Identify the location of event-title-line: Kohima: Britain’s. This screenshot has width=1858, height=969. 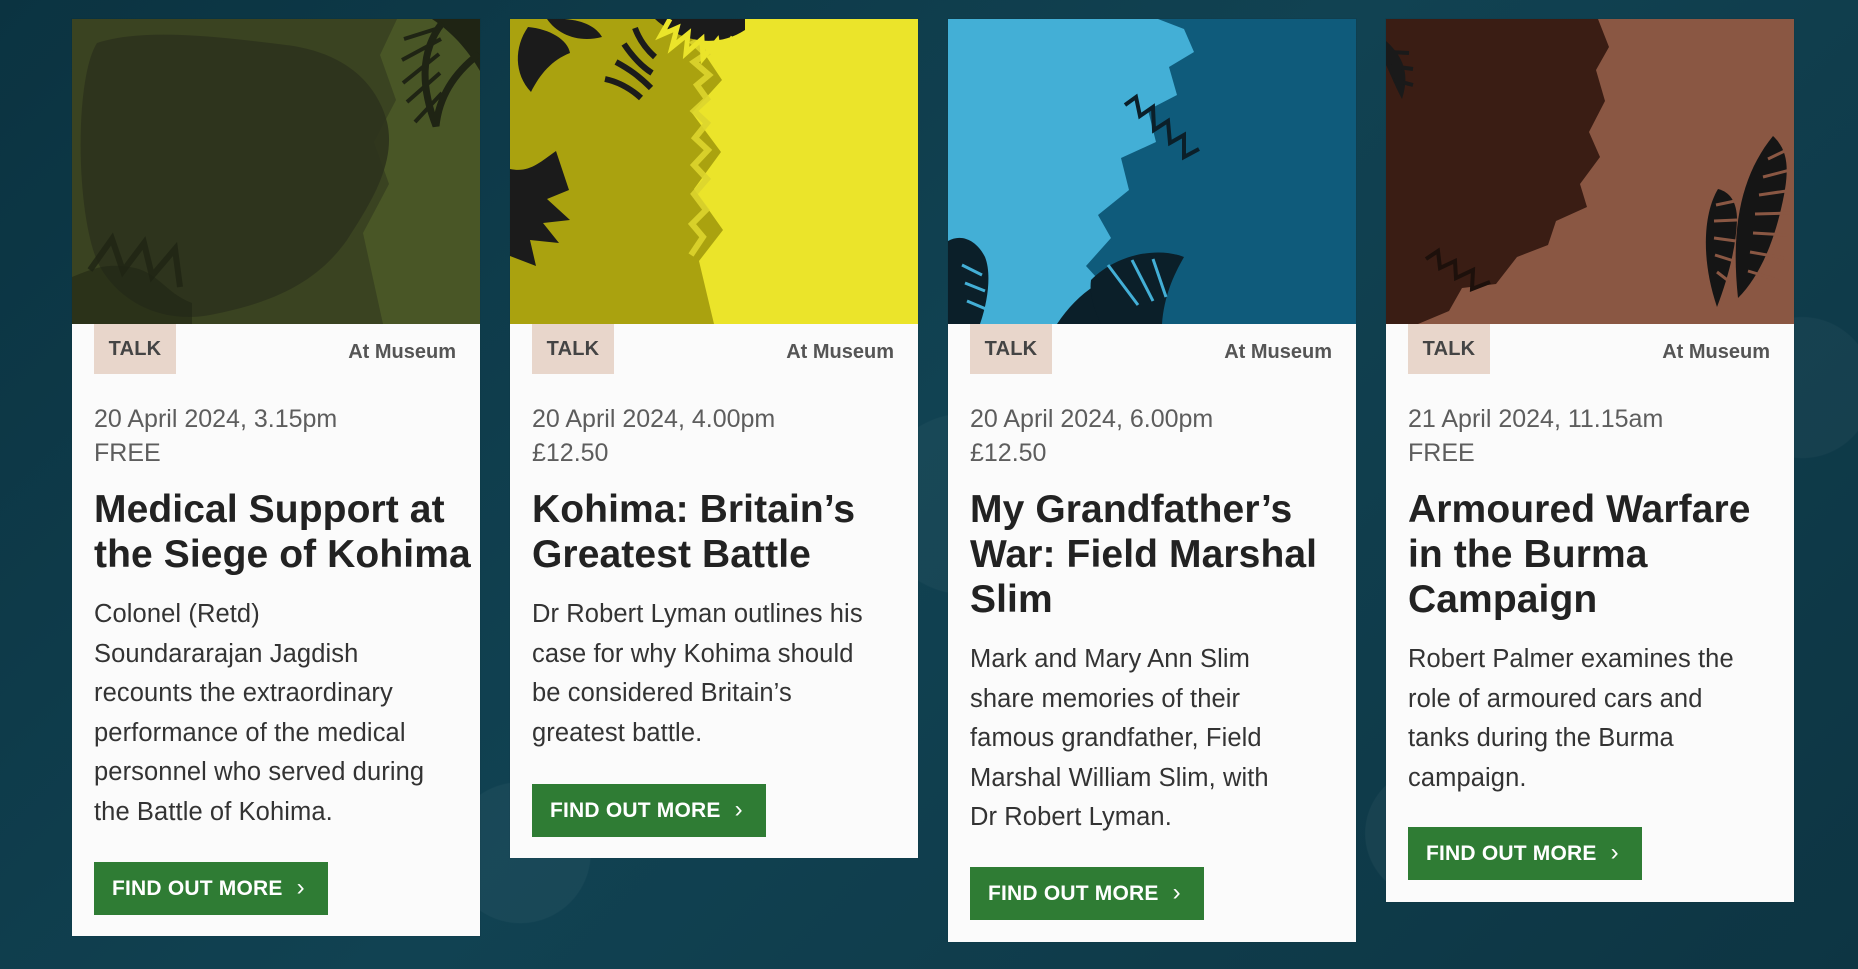
(694, 509).